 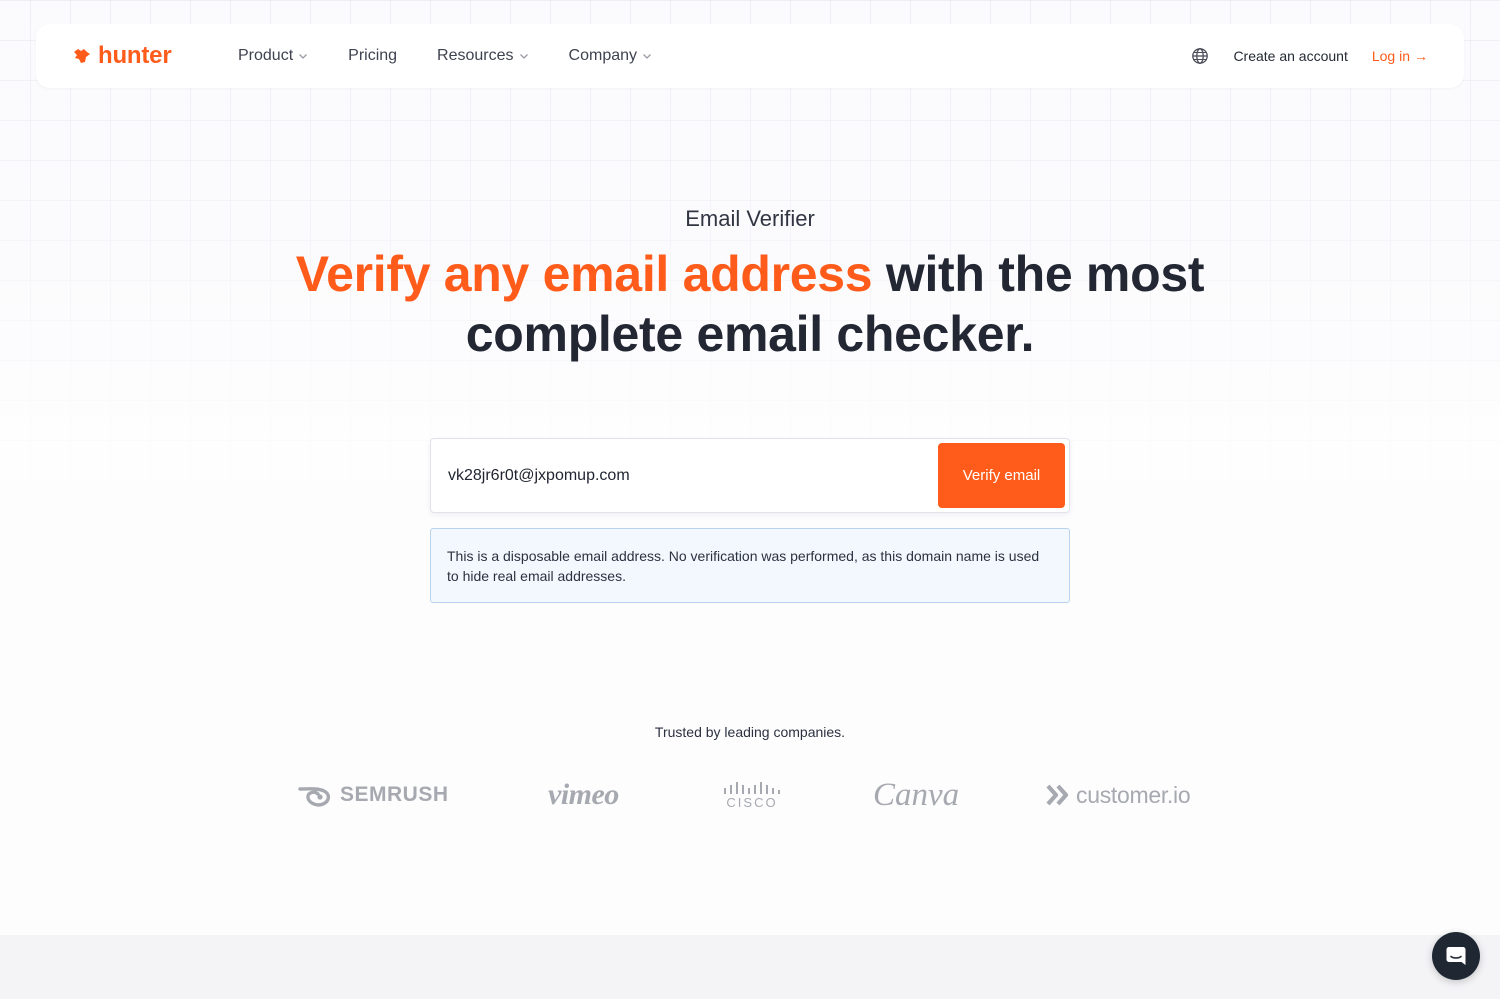 I want to click on login-label: Log in, so click(x=1390, y=56).